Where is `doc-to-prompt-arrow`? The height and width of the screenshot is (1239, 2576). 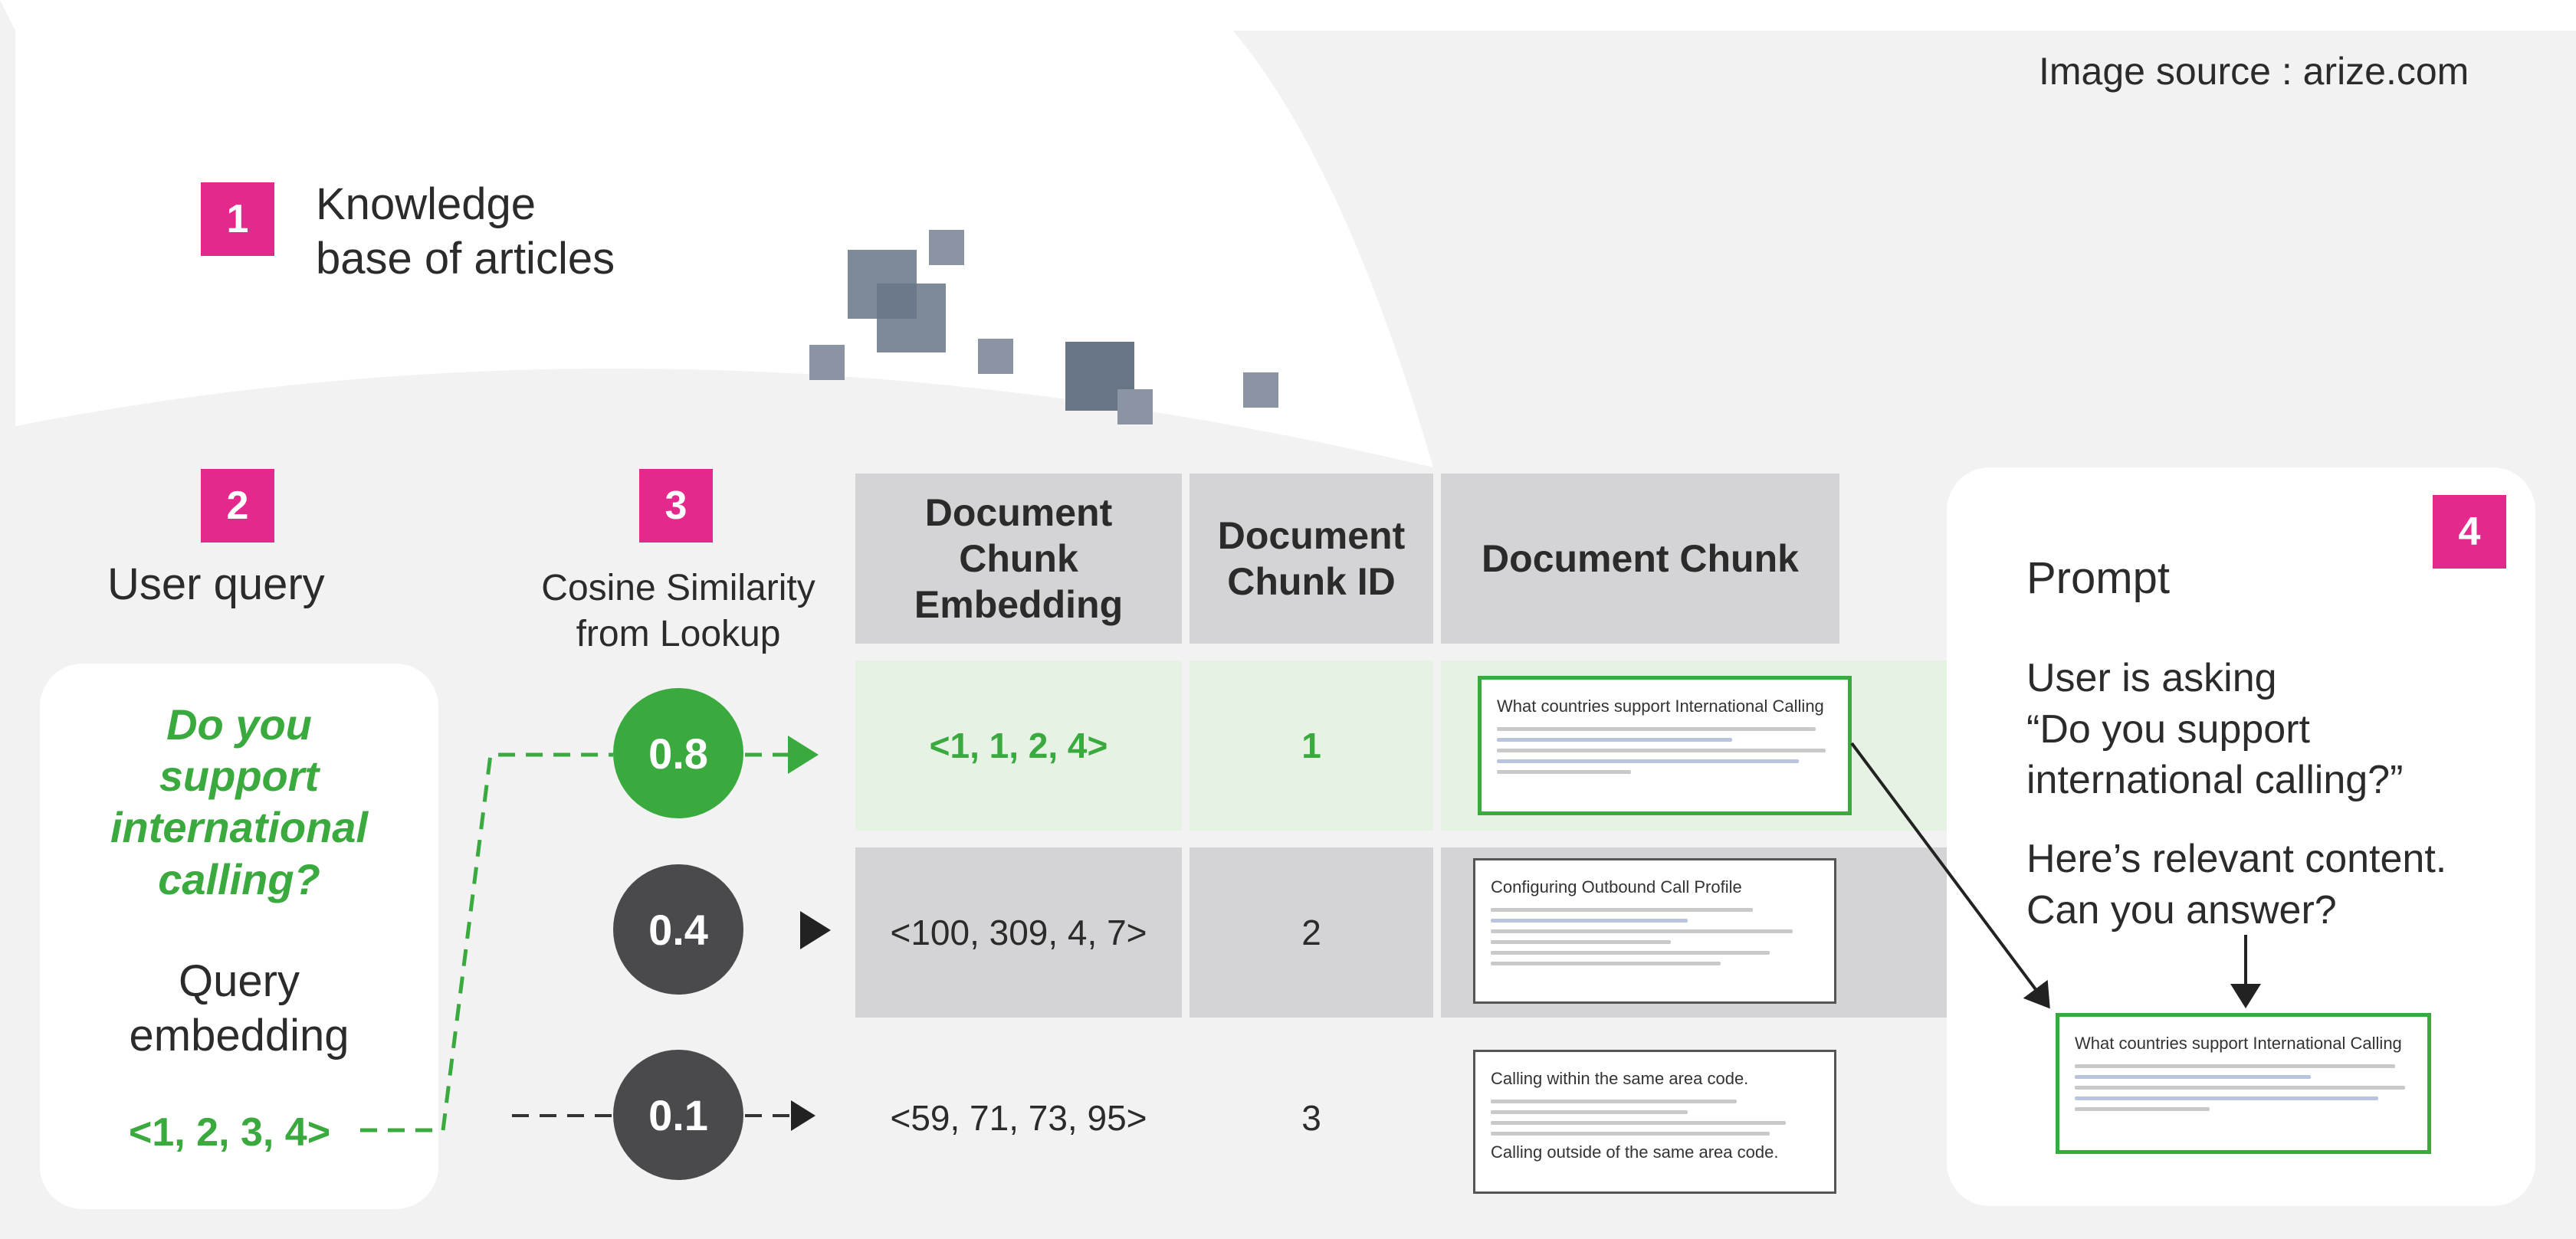
doc-to-prompt-arrow is located at coordinates (1950, 875).